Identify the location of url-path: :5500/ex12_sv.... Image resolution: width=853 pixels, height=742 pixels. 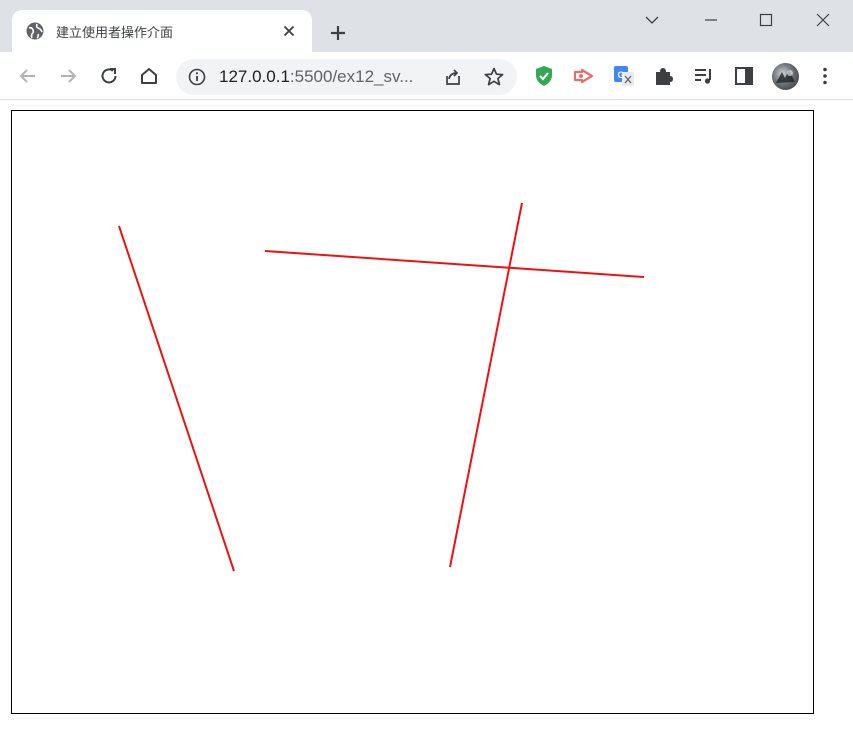
(351, 76).